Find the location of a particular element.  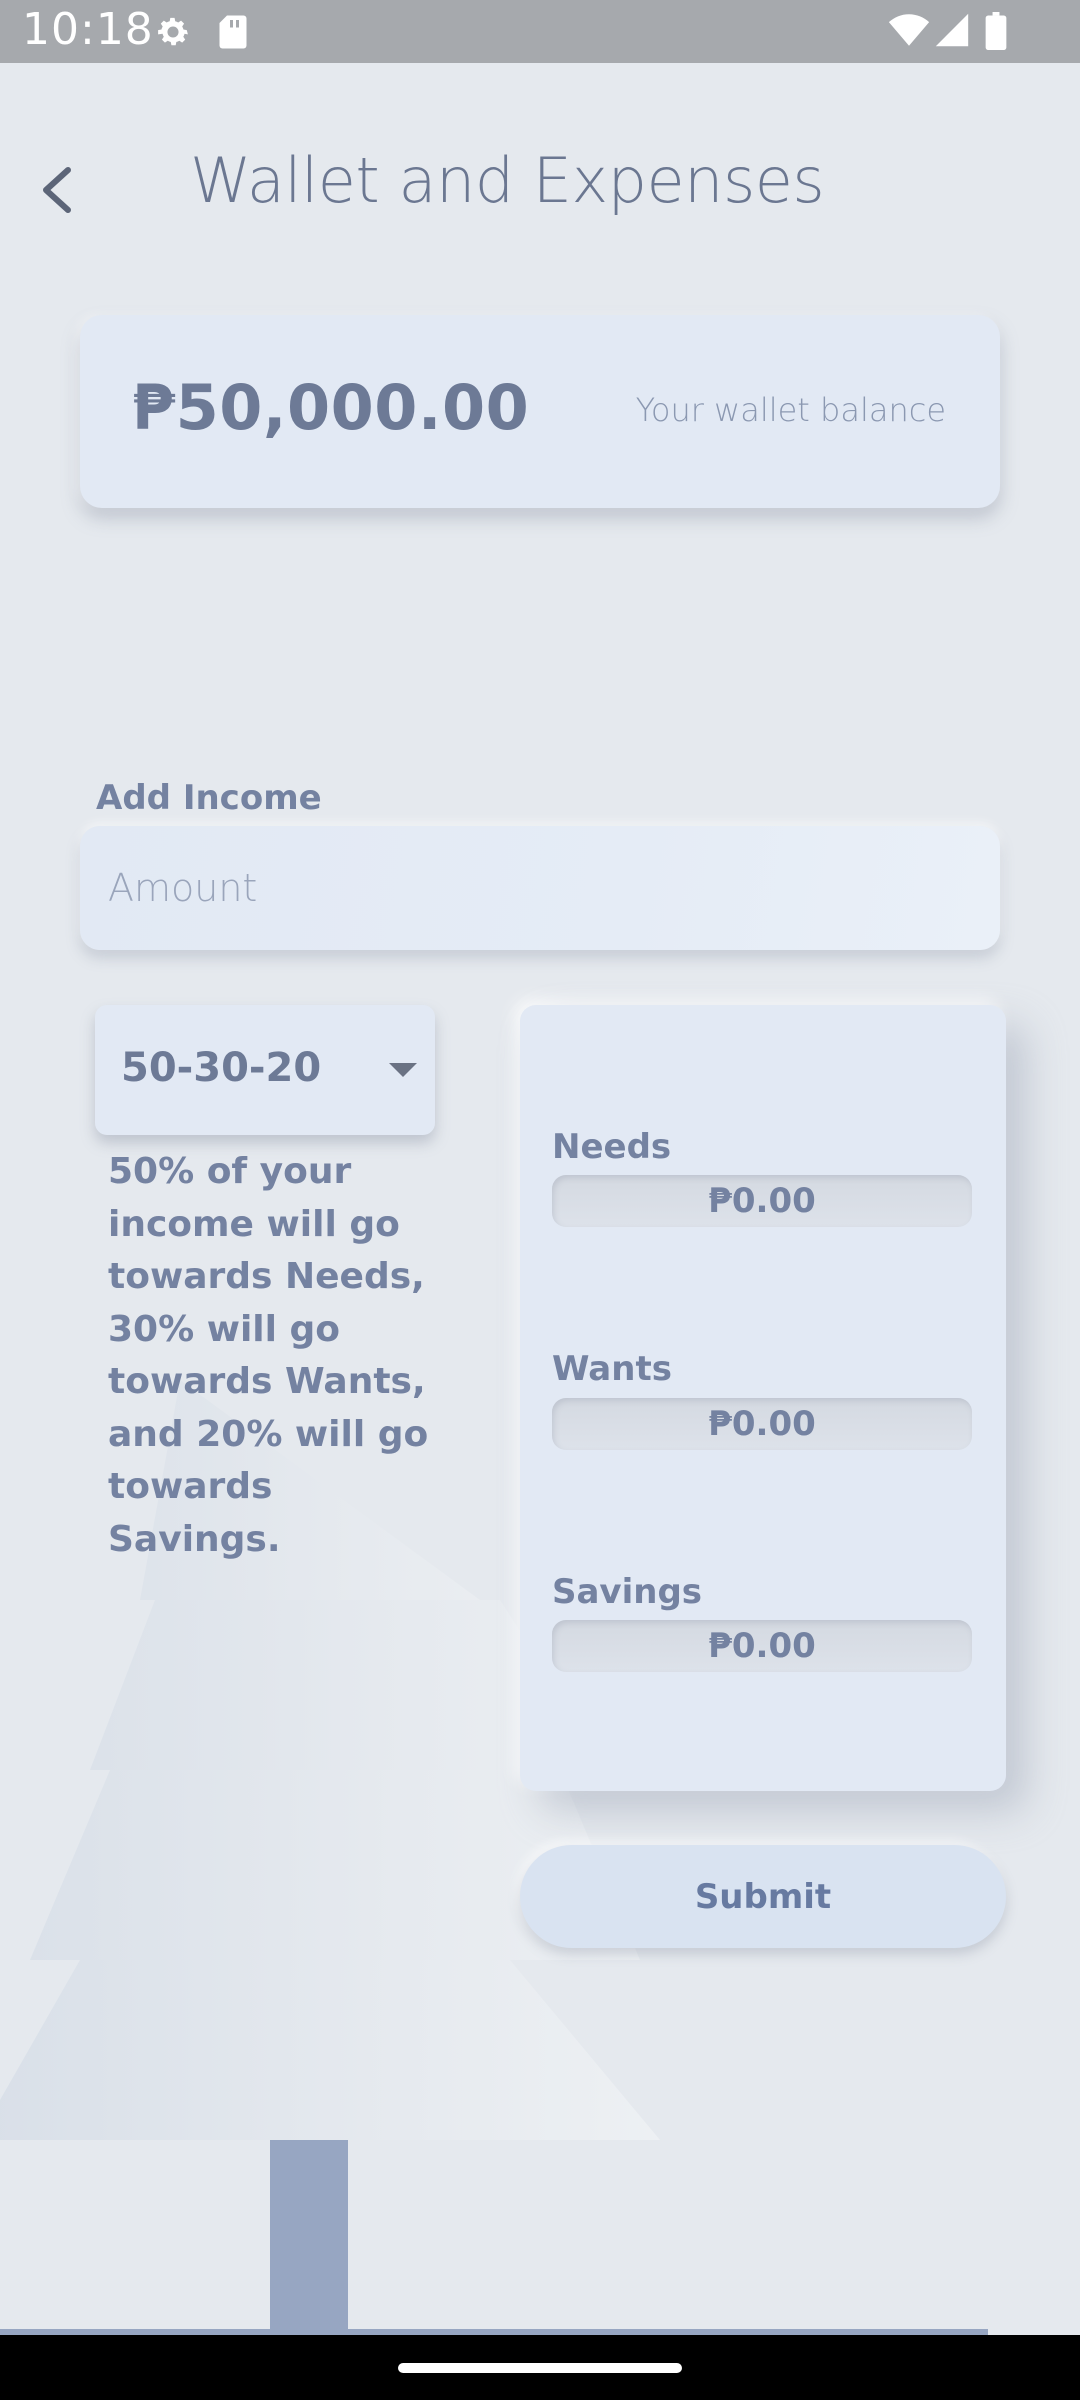

page-title: Wallet and Expenses is located at coordinates (507, 180).